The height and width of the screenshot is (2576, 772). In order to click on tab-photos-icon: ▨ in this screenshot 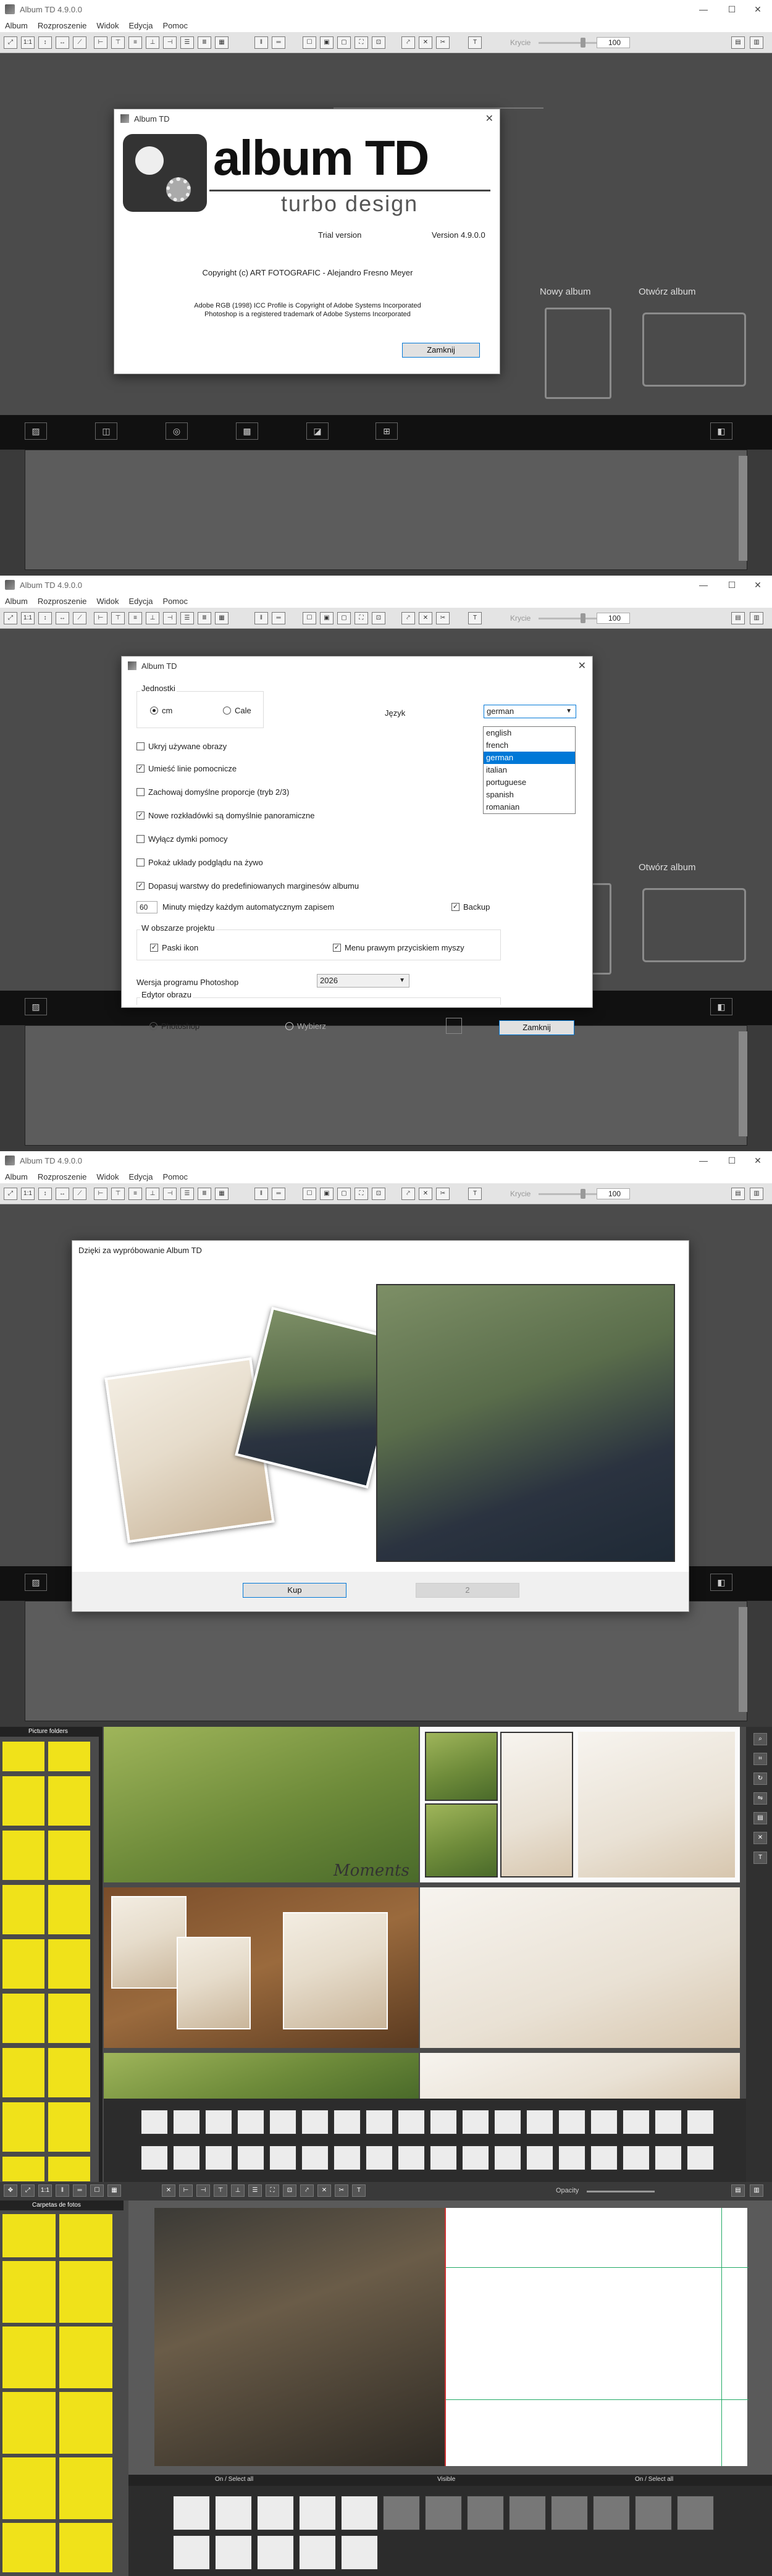, I will do `click(36, 431)`.